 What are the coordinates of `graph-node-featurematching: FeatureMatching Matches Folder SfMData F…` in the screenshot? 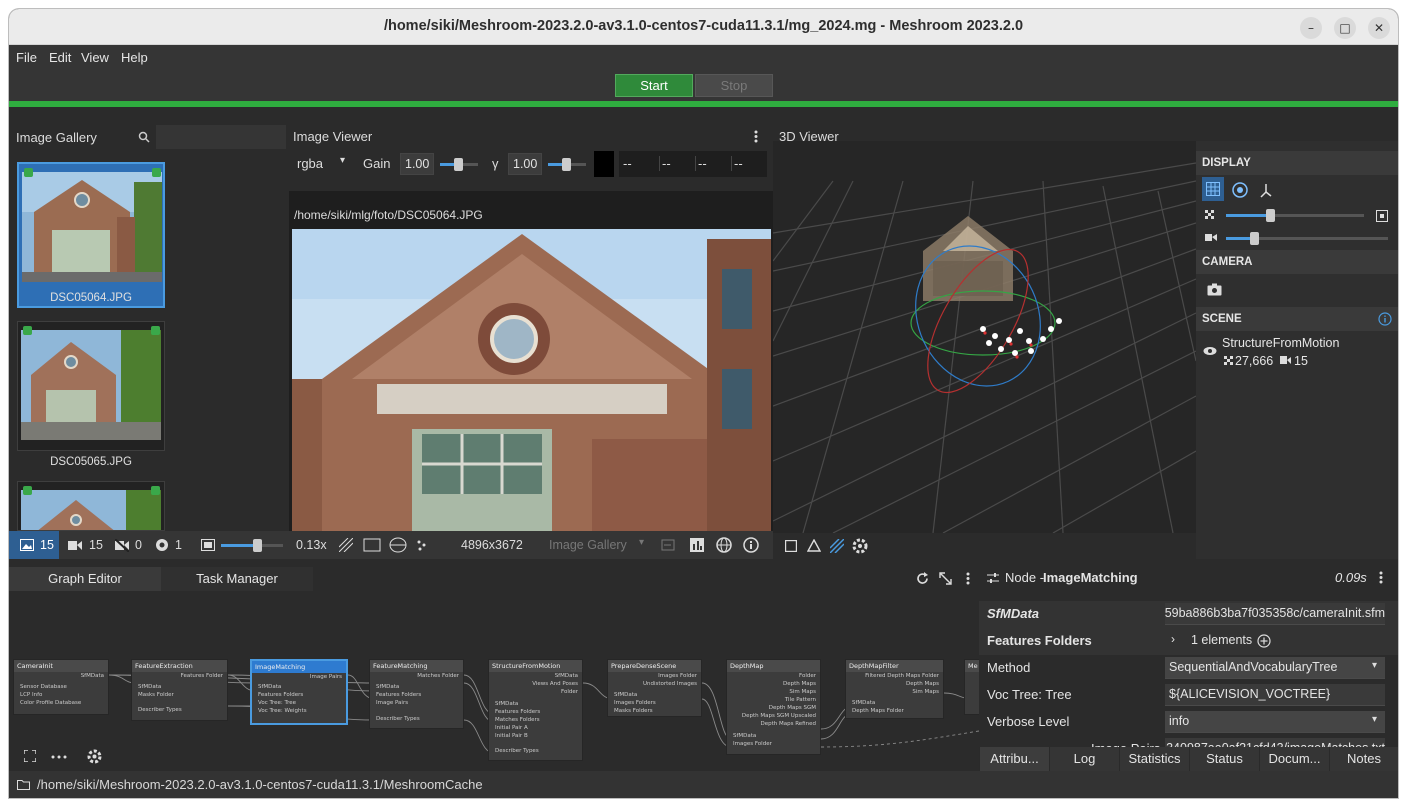 It's located at (416, 694).